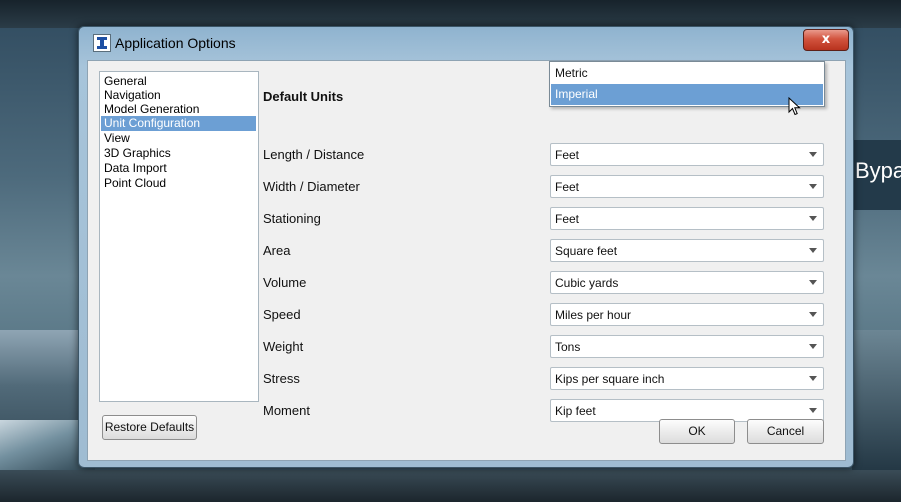 The height and width of the screenshot is (502, 901). I want to click on nav-item-3d-graphics: 3D Graphics, so click(178, 153).